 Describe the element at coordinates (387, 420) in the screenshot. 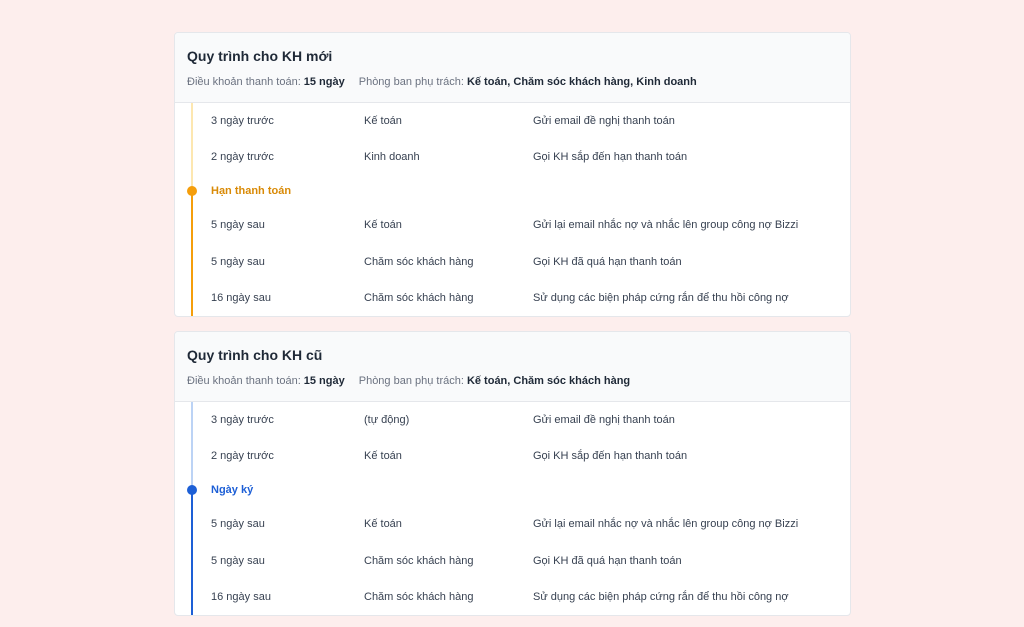

I see `row-department: (tự động)` at that location.